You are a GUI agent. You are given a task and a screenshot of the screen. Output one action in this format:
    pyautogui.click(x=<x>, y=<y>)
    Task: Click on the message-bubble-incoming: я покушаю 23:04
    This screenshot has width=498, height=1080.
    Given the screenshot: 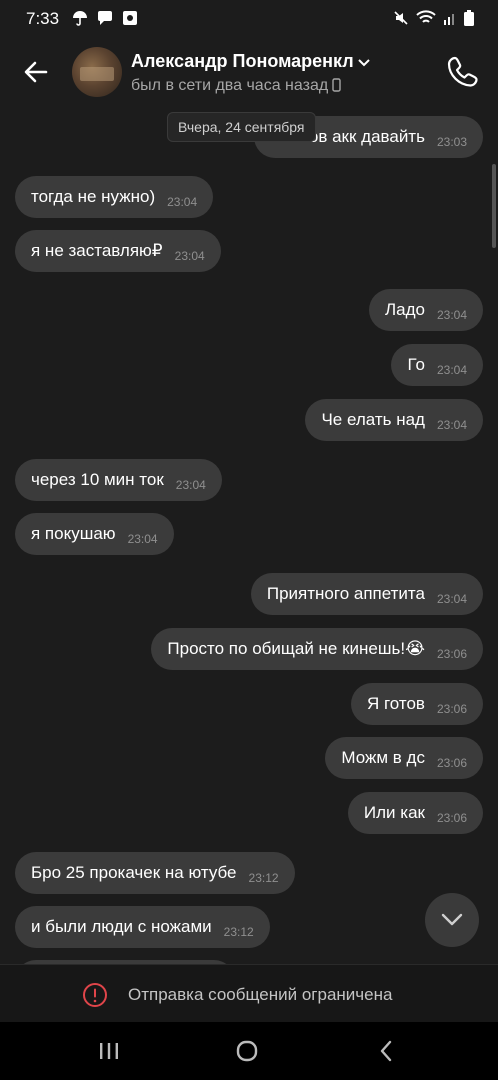 What is the action you would take?
    pyautogui.click(x=94, y=534)
    